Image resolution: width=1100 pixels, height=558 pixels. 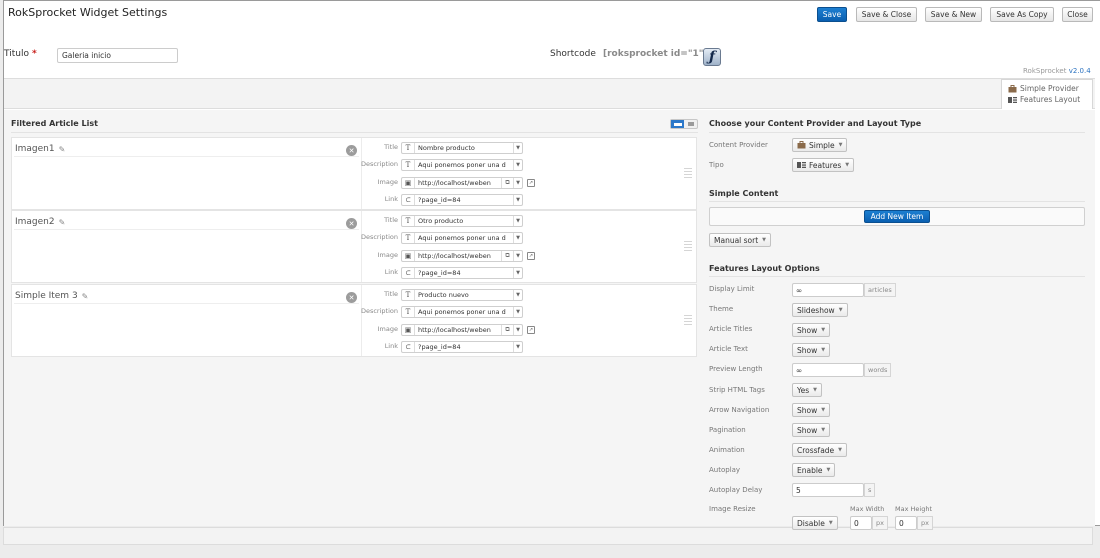 What do you see at coordinates (828, 490) in the screenshot?
I see `autoplay-delay-input: 5` at bounding box center [828, 490].